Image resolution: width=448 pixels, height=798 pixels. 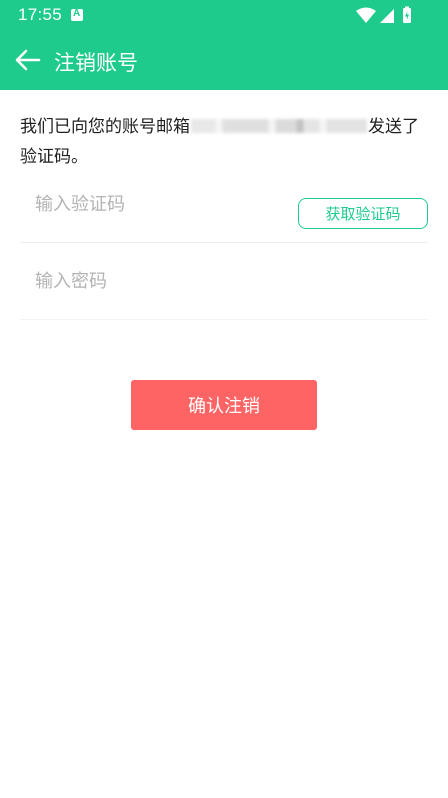 What do you see at coordinates (150, 281) in the screenshot?
I see `password-input` at bounding box center [150, 281].